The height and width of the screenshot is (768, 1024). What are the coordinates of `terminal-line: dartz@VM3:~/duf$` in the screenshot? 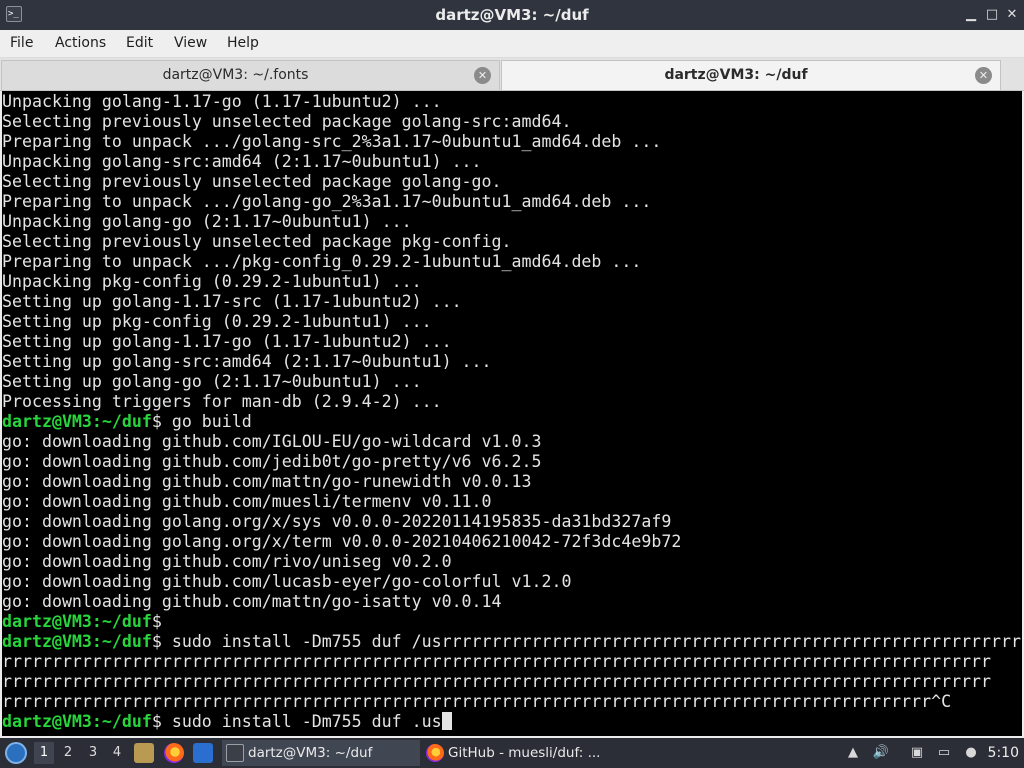 It's located at (512, 622).